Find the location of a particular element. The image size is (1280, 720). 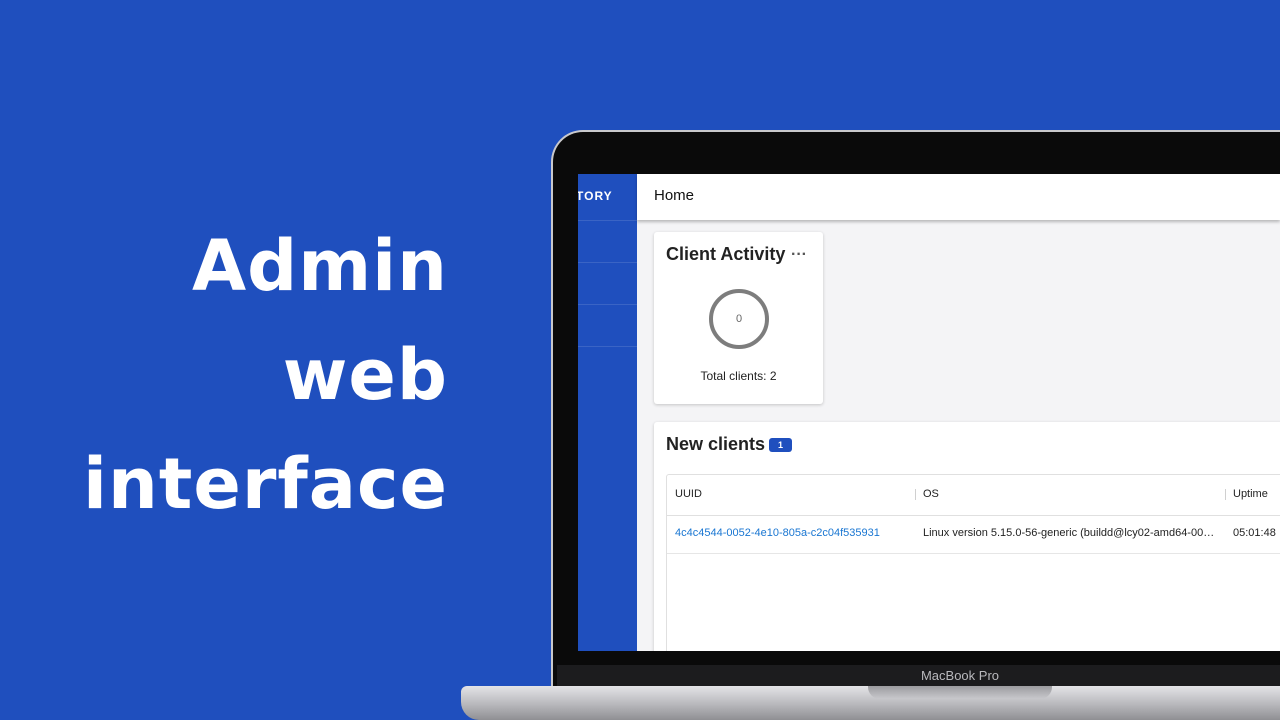

client-activity-title: Client Activity is located at coordinates (726, 254).